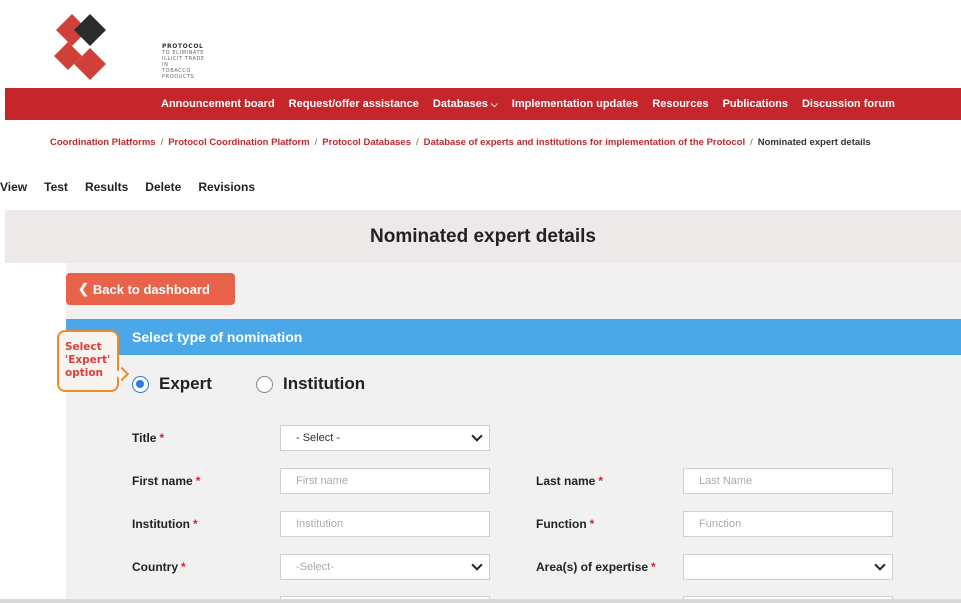 Image resolution: width=961 pixels, height=603 pixels. I want to click on last-name-placeholder: Last Name, so click(726, 481).